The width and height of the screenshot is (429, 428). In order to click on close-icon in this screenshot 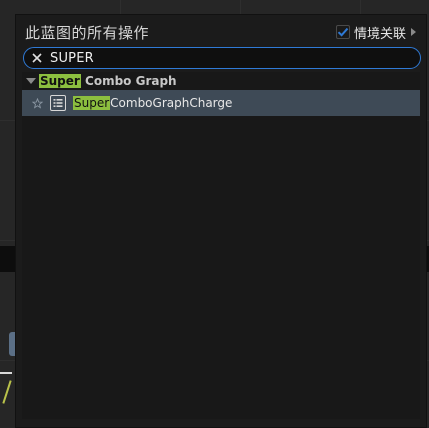, I will do `click(37, 58)`.